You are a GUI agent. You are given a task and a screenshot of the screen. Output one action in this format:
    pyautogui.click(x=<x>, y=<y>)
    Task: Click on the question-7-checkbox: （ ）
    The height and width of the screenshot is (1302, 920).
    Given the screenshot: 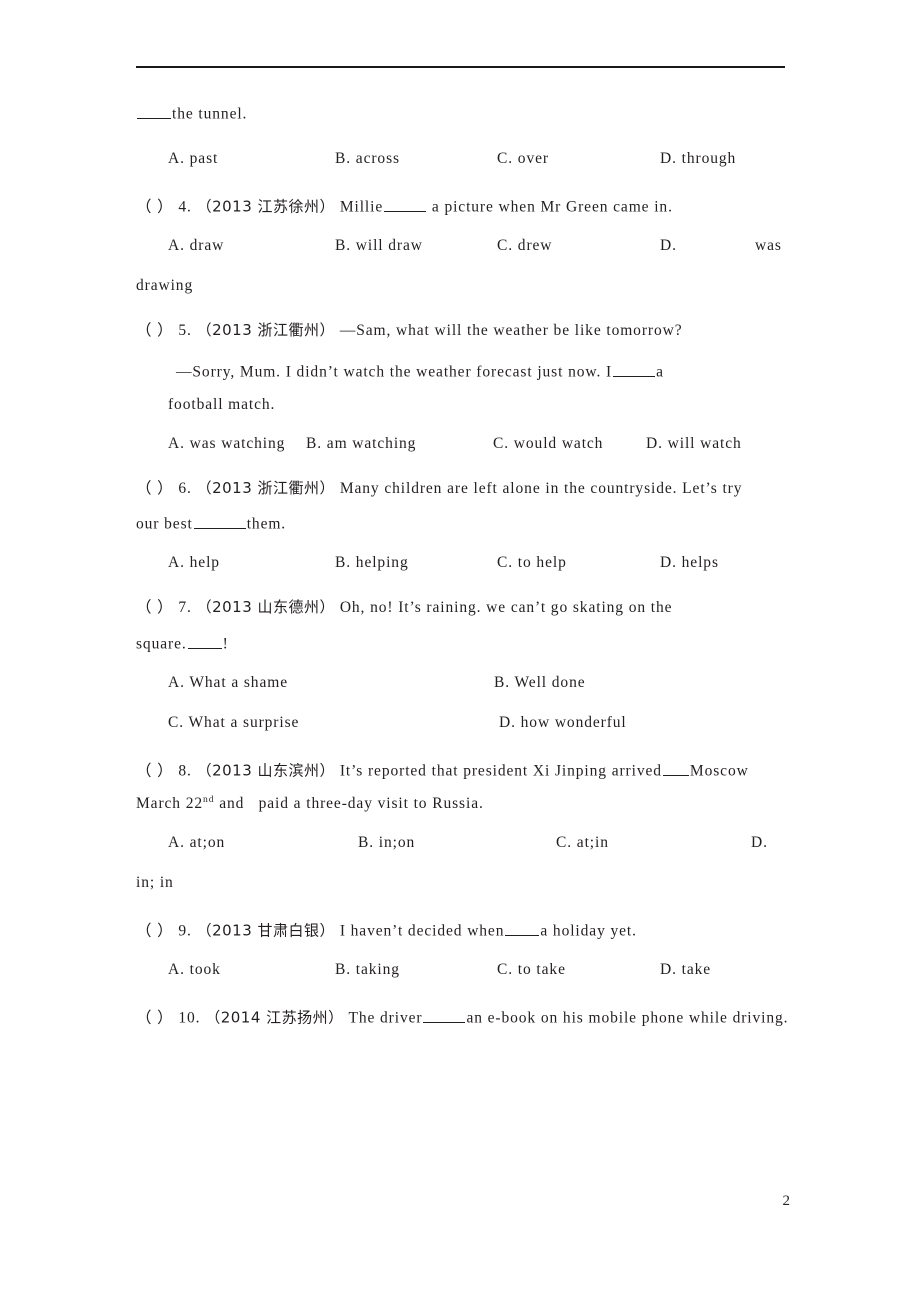 What is the action you would take?
    pyautogui.click(x=155, y=607)
    